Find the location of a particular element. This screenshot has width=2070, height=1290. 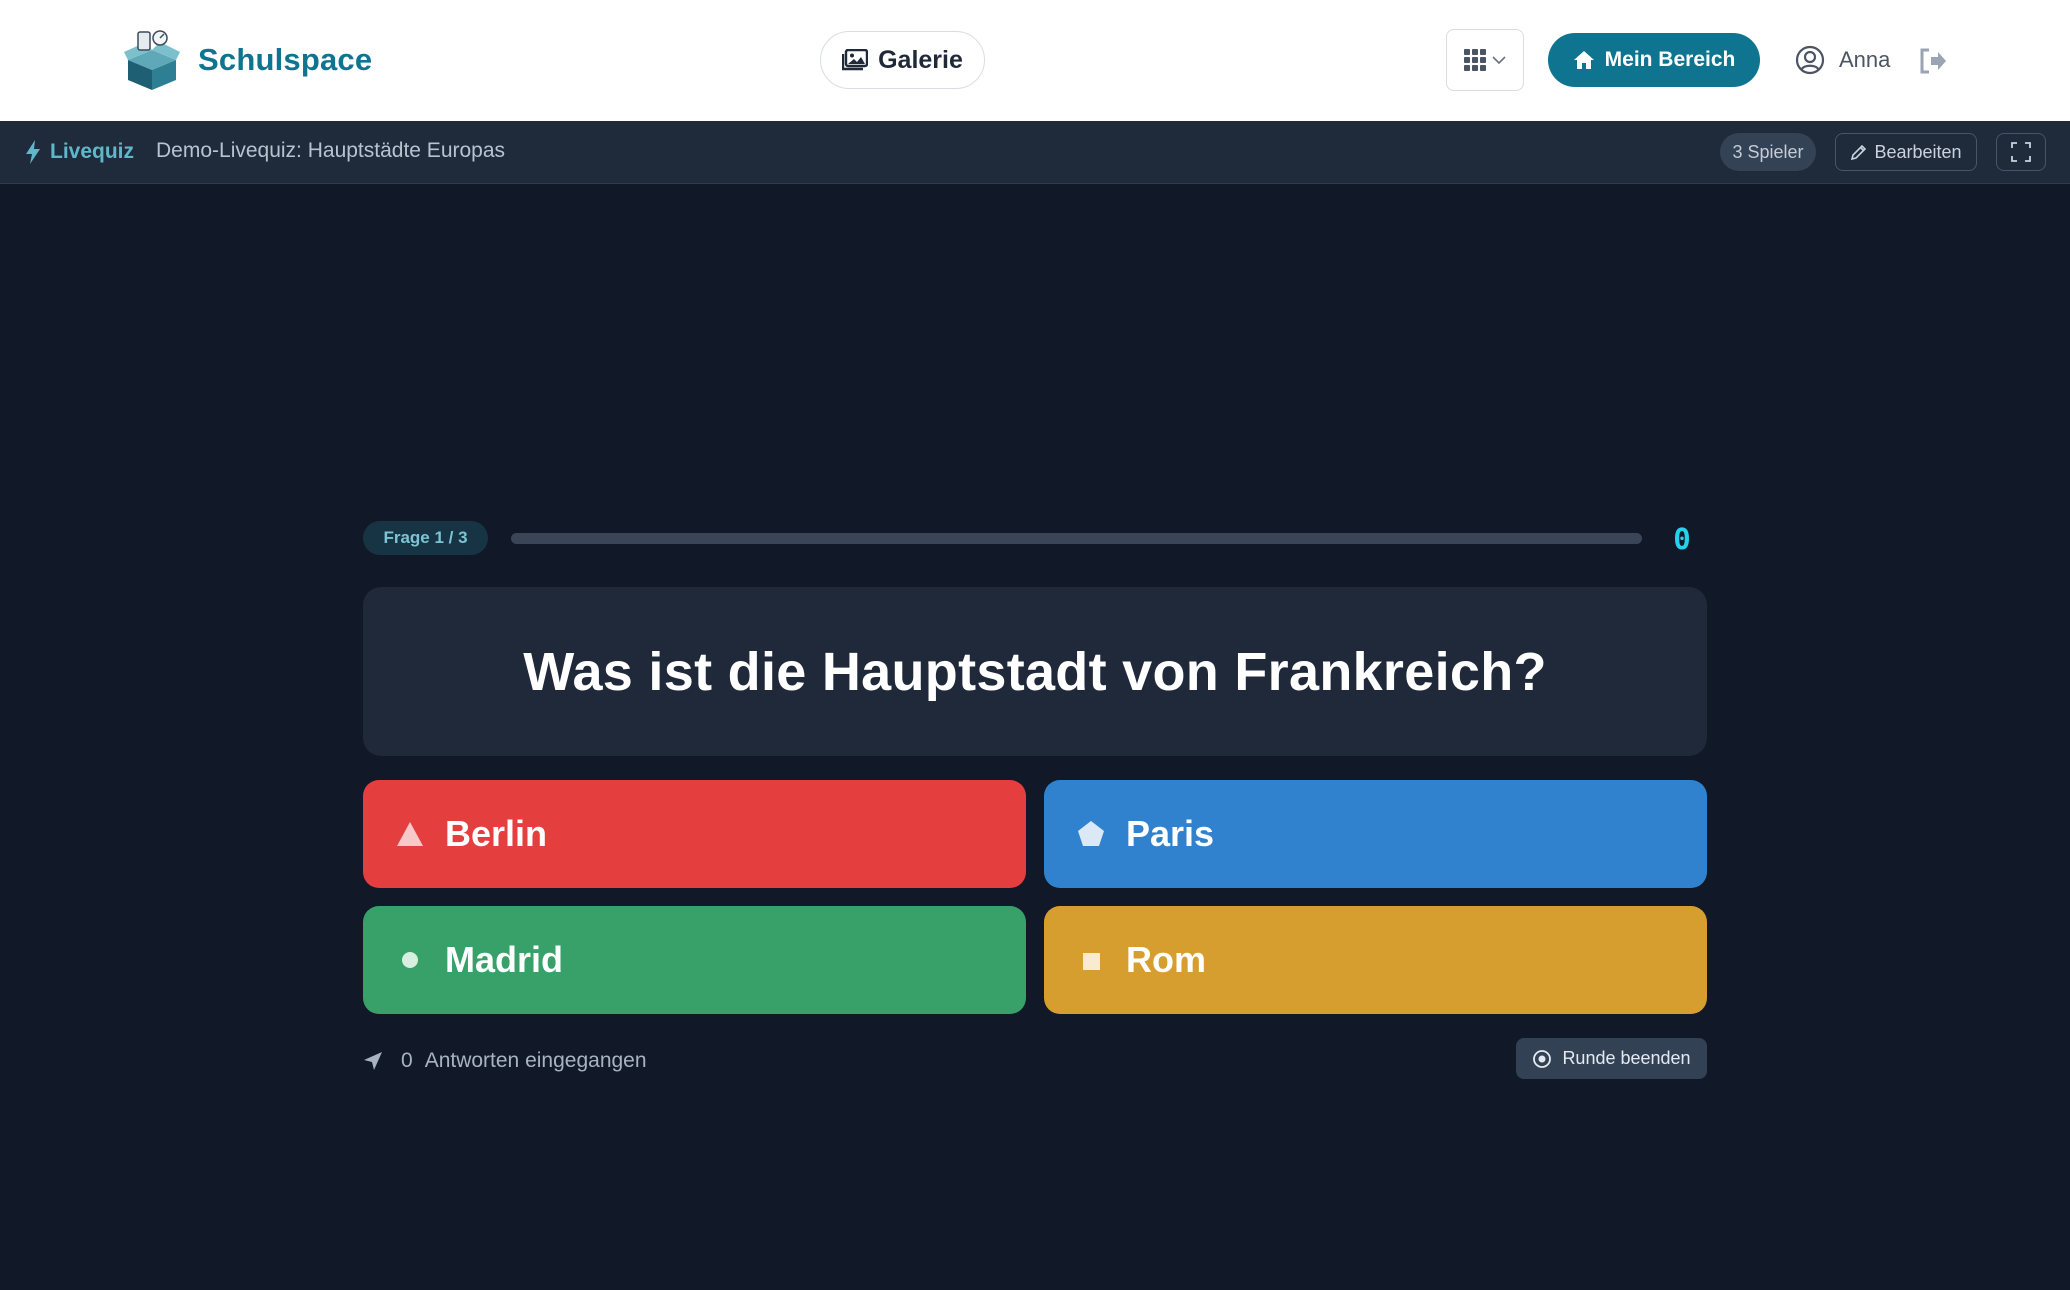

apps-menu-button is located at coordinates (1485, 60).